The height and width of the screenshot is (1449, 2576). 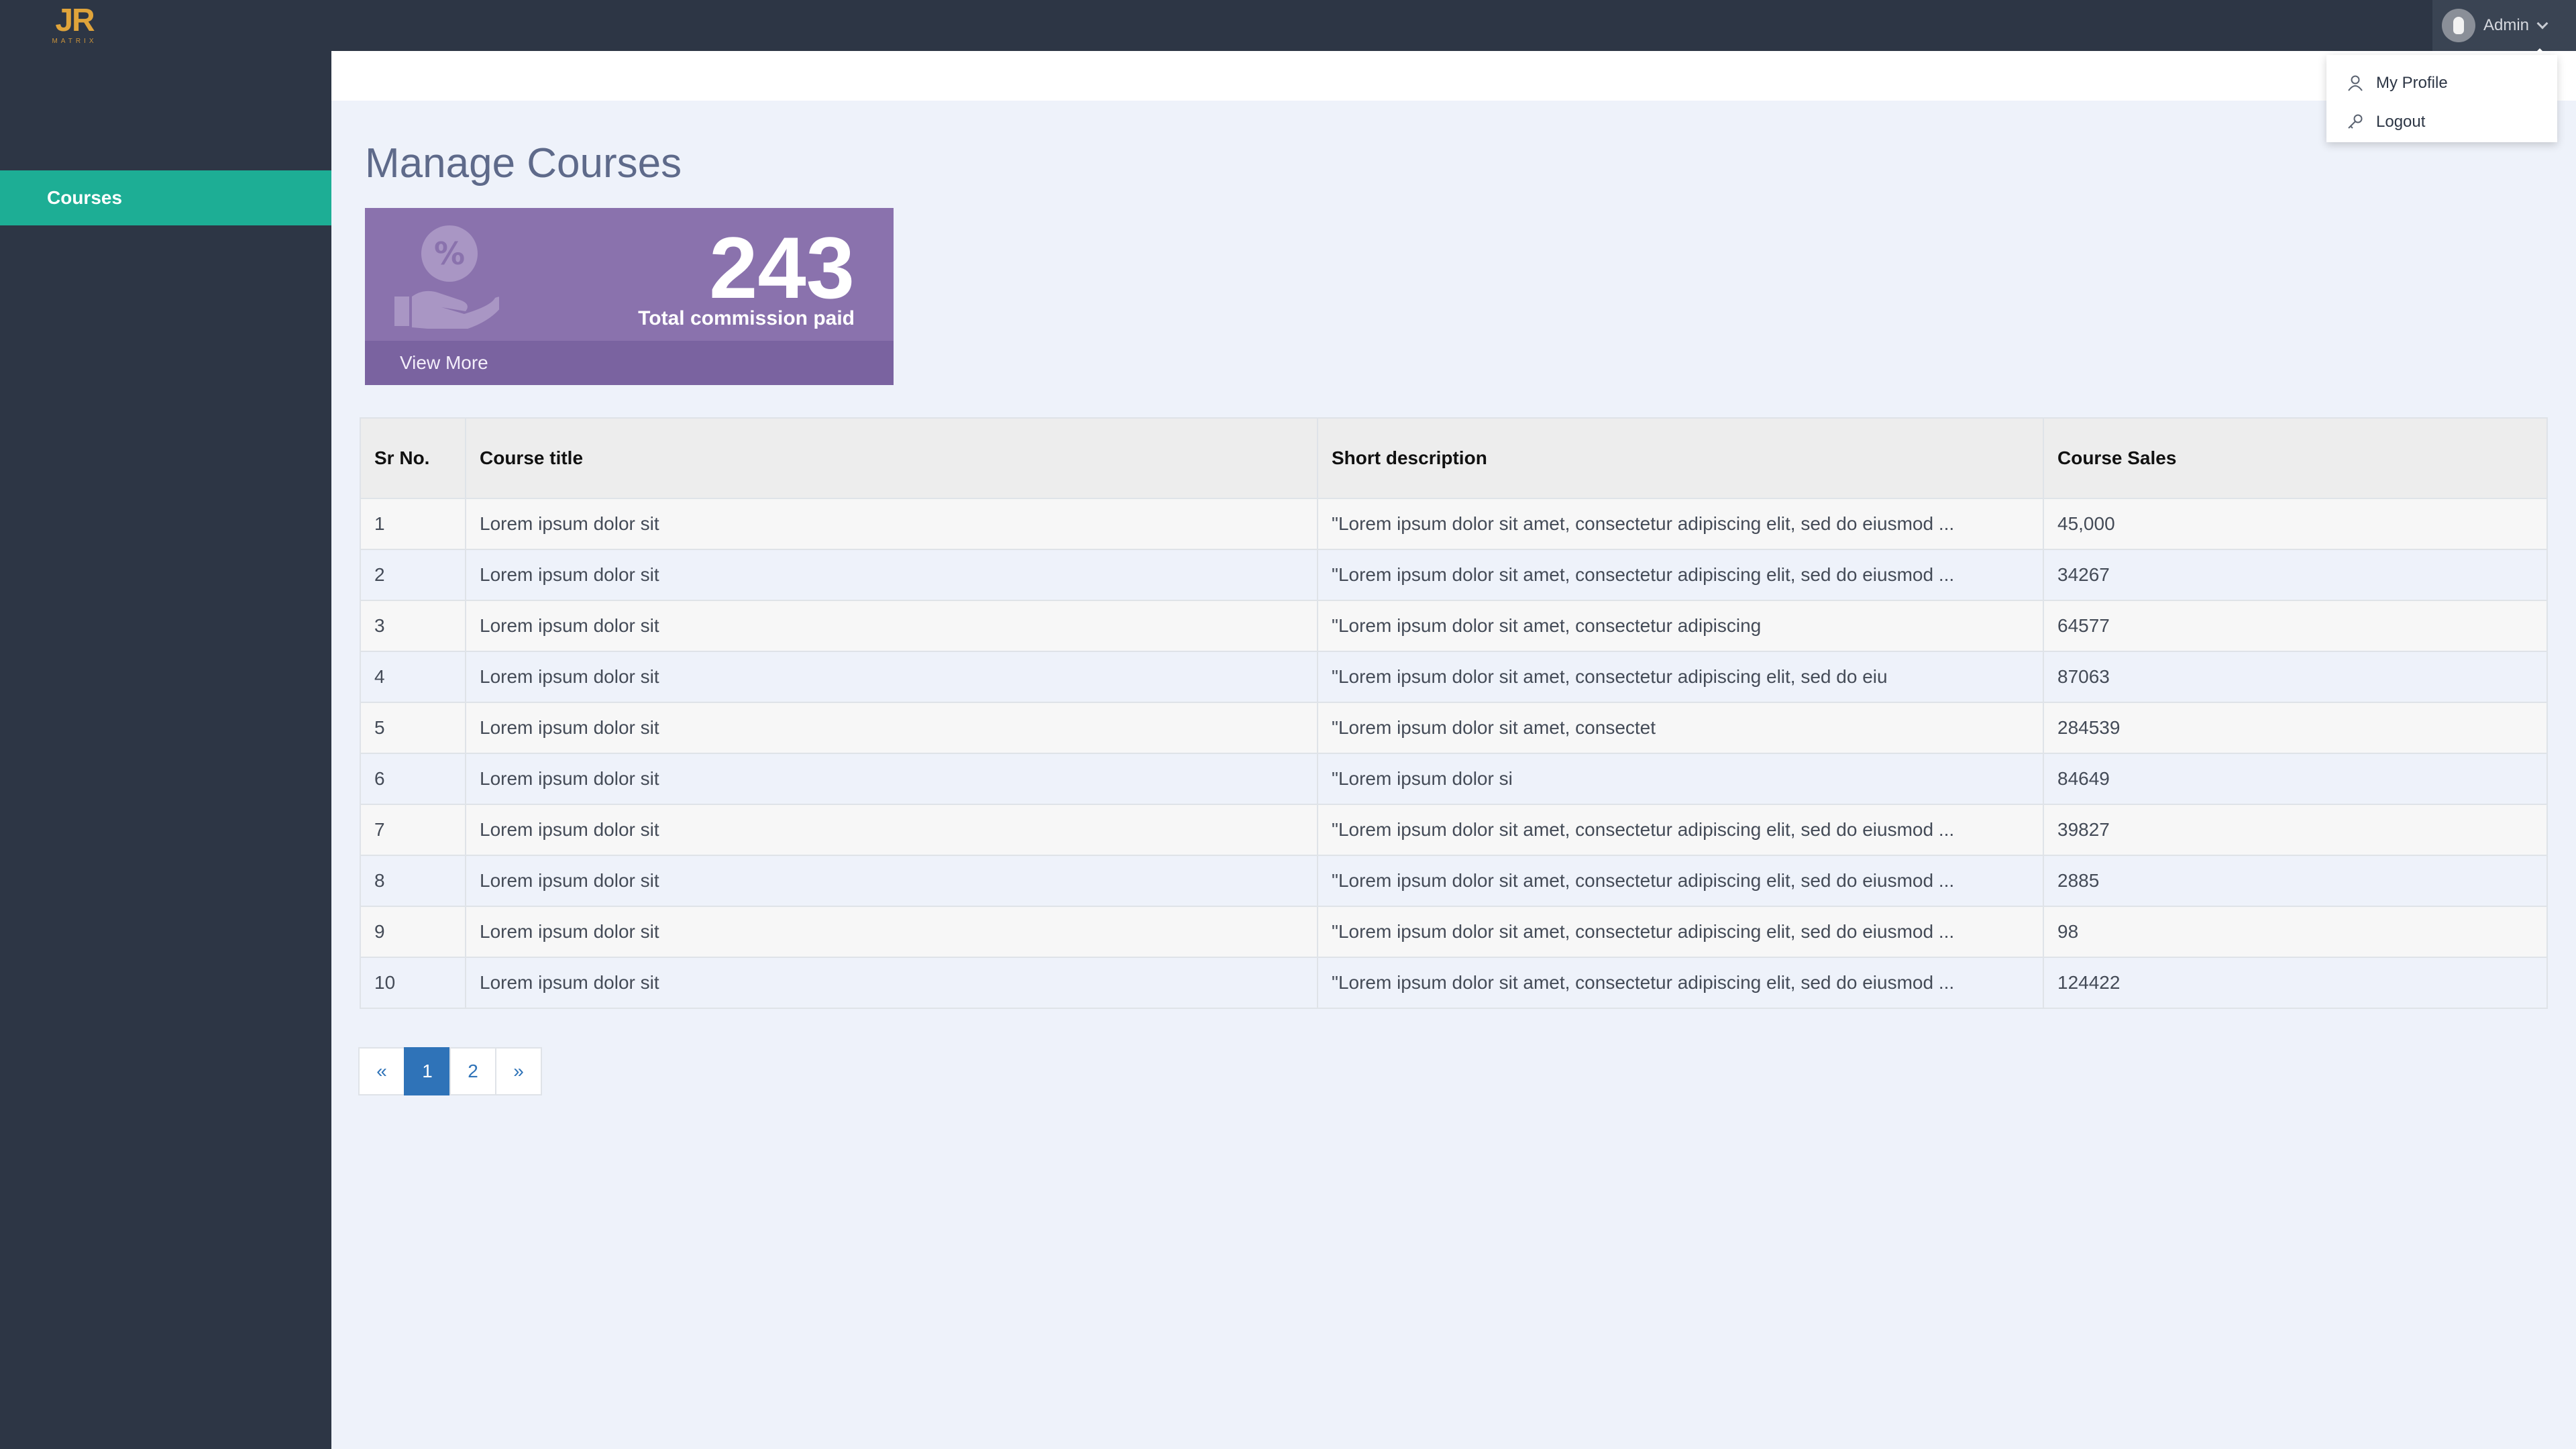 What do you see at coordinates (413, 881) in the screenshot?
I see `cell-sr-no: 8` at bounding box center [413, 881].